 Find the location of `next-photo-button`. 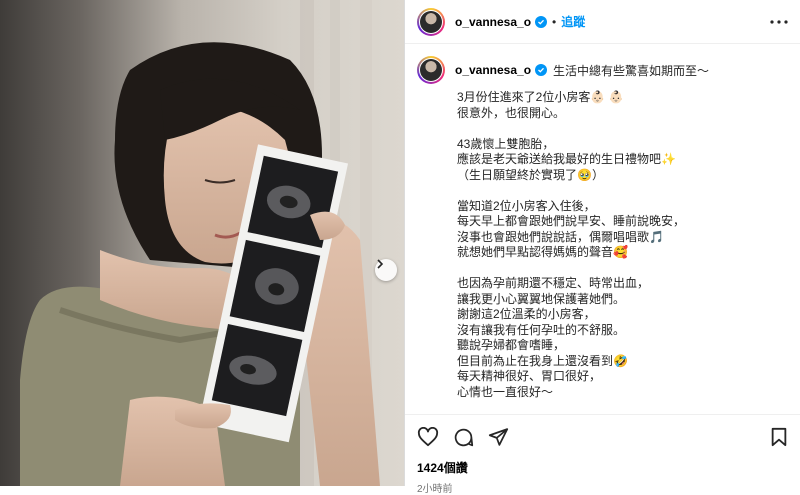

next-photo-button is located at coordinates (386, 270).